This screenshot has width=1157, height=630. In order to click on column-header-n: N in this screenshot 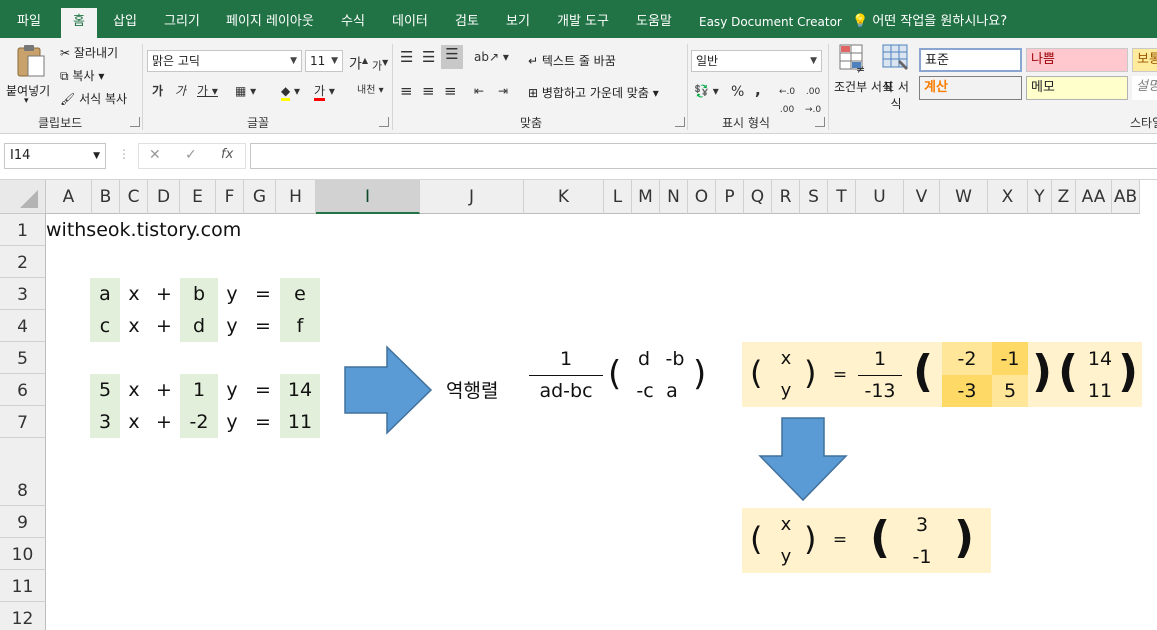, I will do `click(674, 197)`.